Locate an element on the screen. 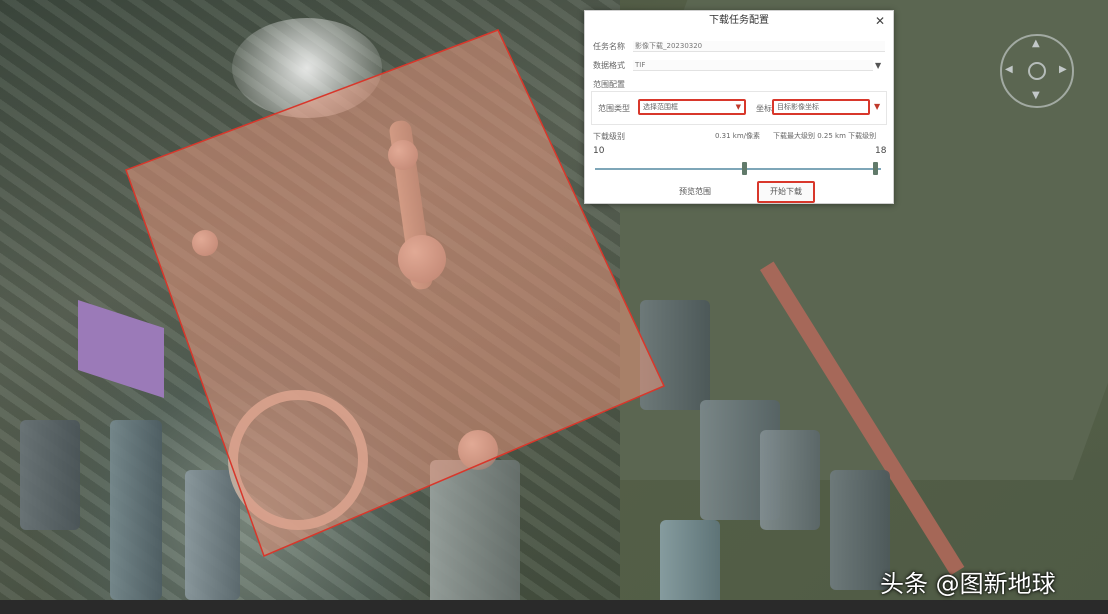  level-slider-end-handle is located at coordinates (876, 168).